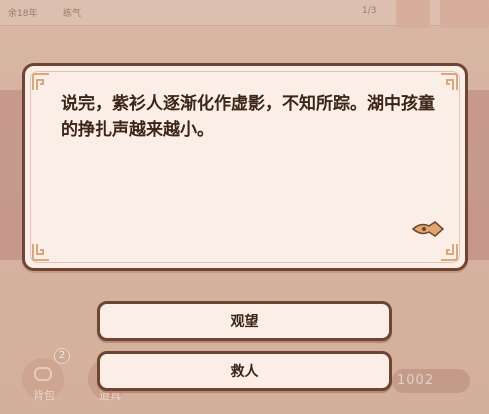 This screenshot has height=414, width=489. What do you see at coordinates (248, 117) in the screenshot?
I see `dialog-text: 说完，紫衫人逐渐化作虚影，不知所踪。湖中孩童的挣扎声越来越小。` at bounding box center [248, 117].